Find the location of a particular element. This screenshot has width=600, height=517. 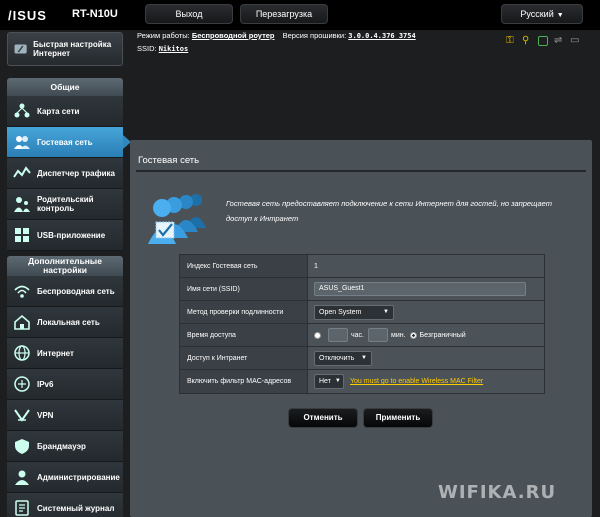

mode-link: Беспроводной роутер is located at coordinates (233, 35).